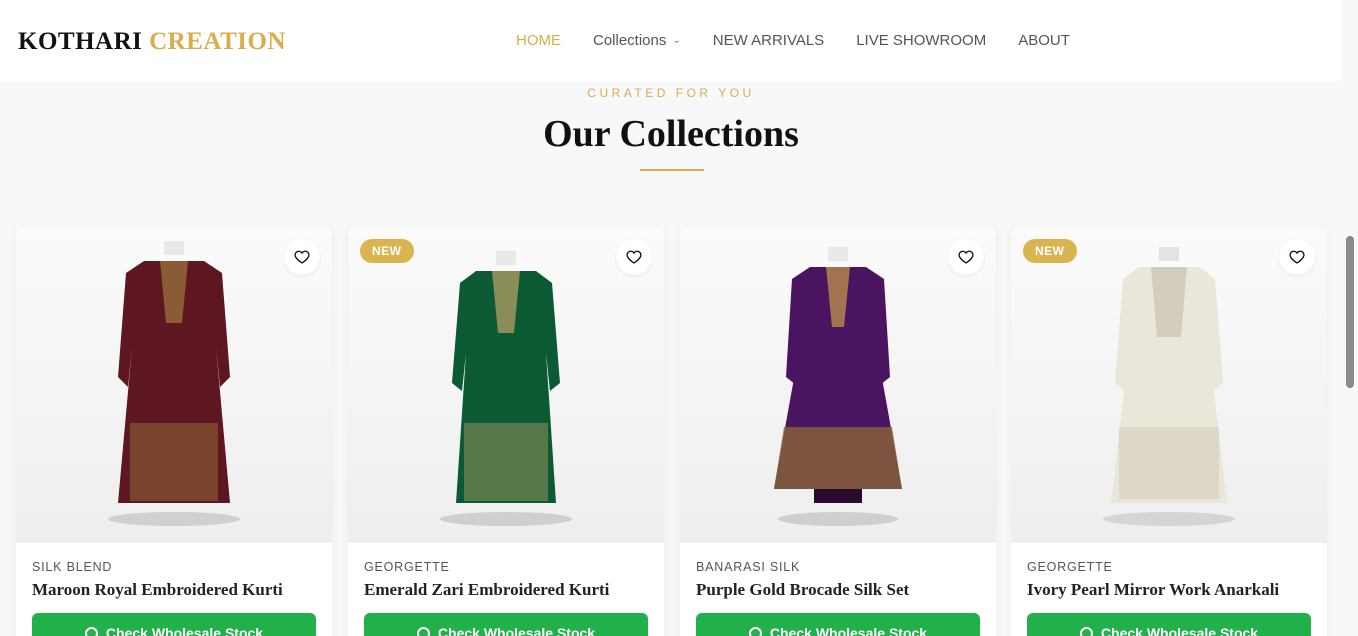  I want to click on product-fabric: BANARASI SILK, so click(748, 567).